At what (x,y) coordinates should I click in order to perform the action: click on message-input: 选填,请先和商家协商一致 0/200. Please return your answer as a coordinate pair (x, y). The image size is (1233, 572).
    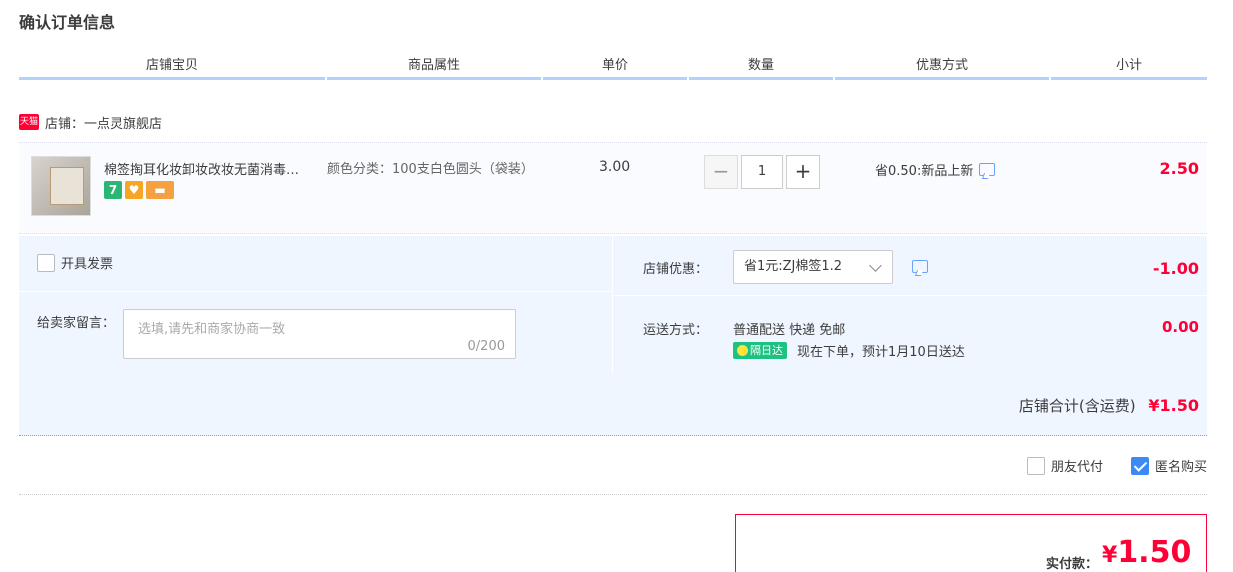
    Looking at the image, I should click on (319, 334).